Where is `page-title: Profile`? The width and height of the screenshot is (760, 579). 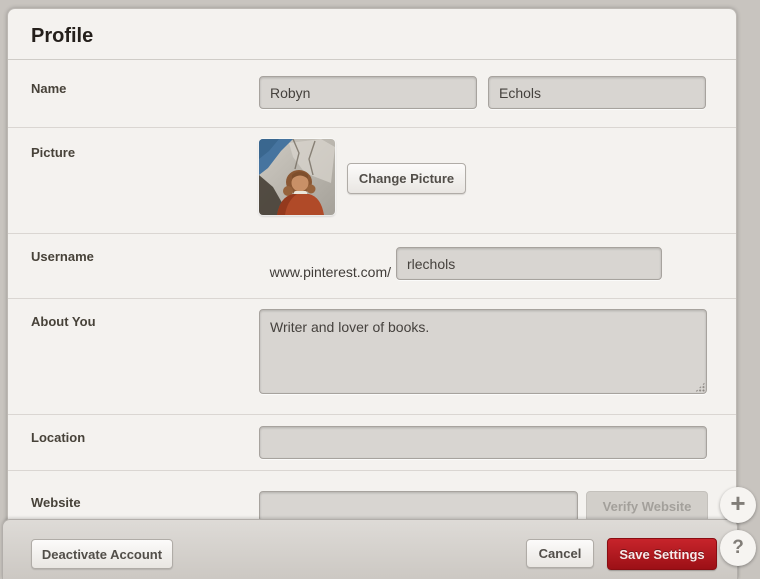 page-title: Profile is located at coordinates (62, 36).